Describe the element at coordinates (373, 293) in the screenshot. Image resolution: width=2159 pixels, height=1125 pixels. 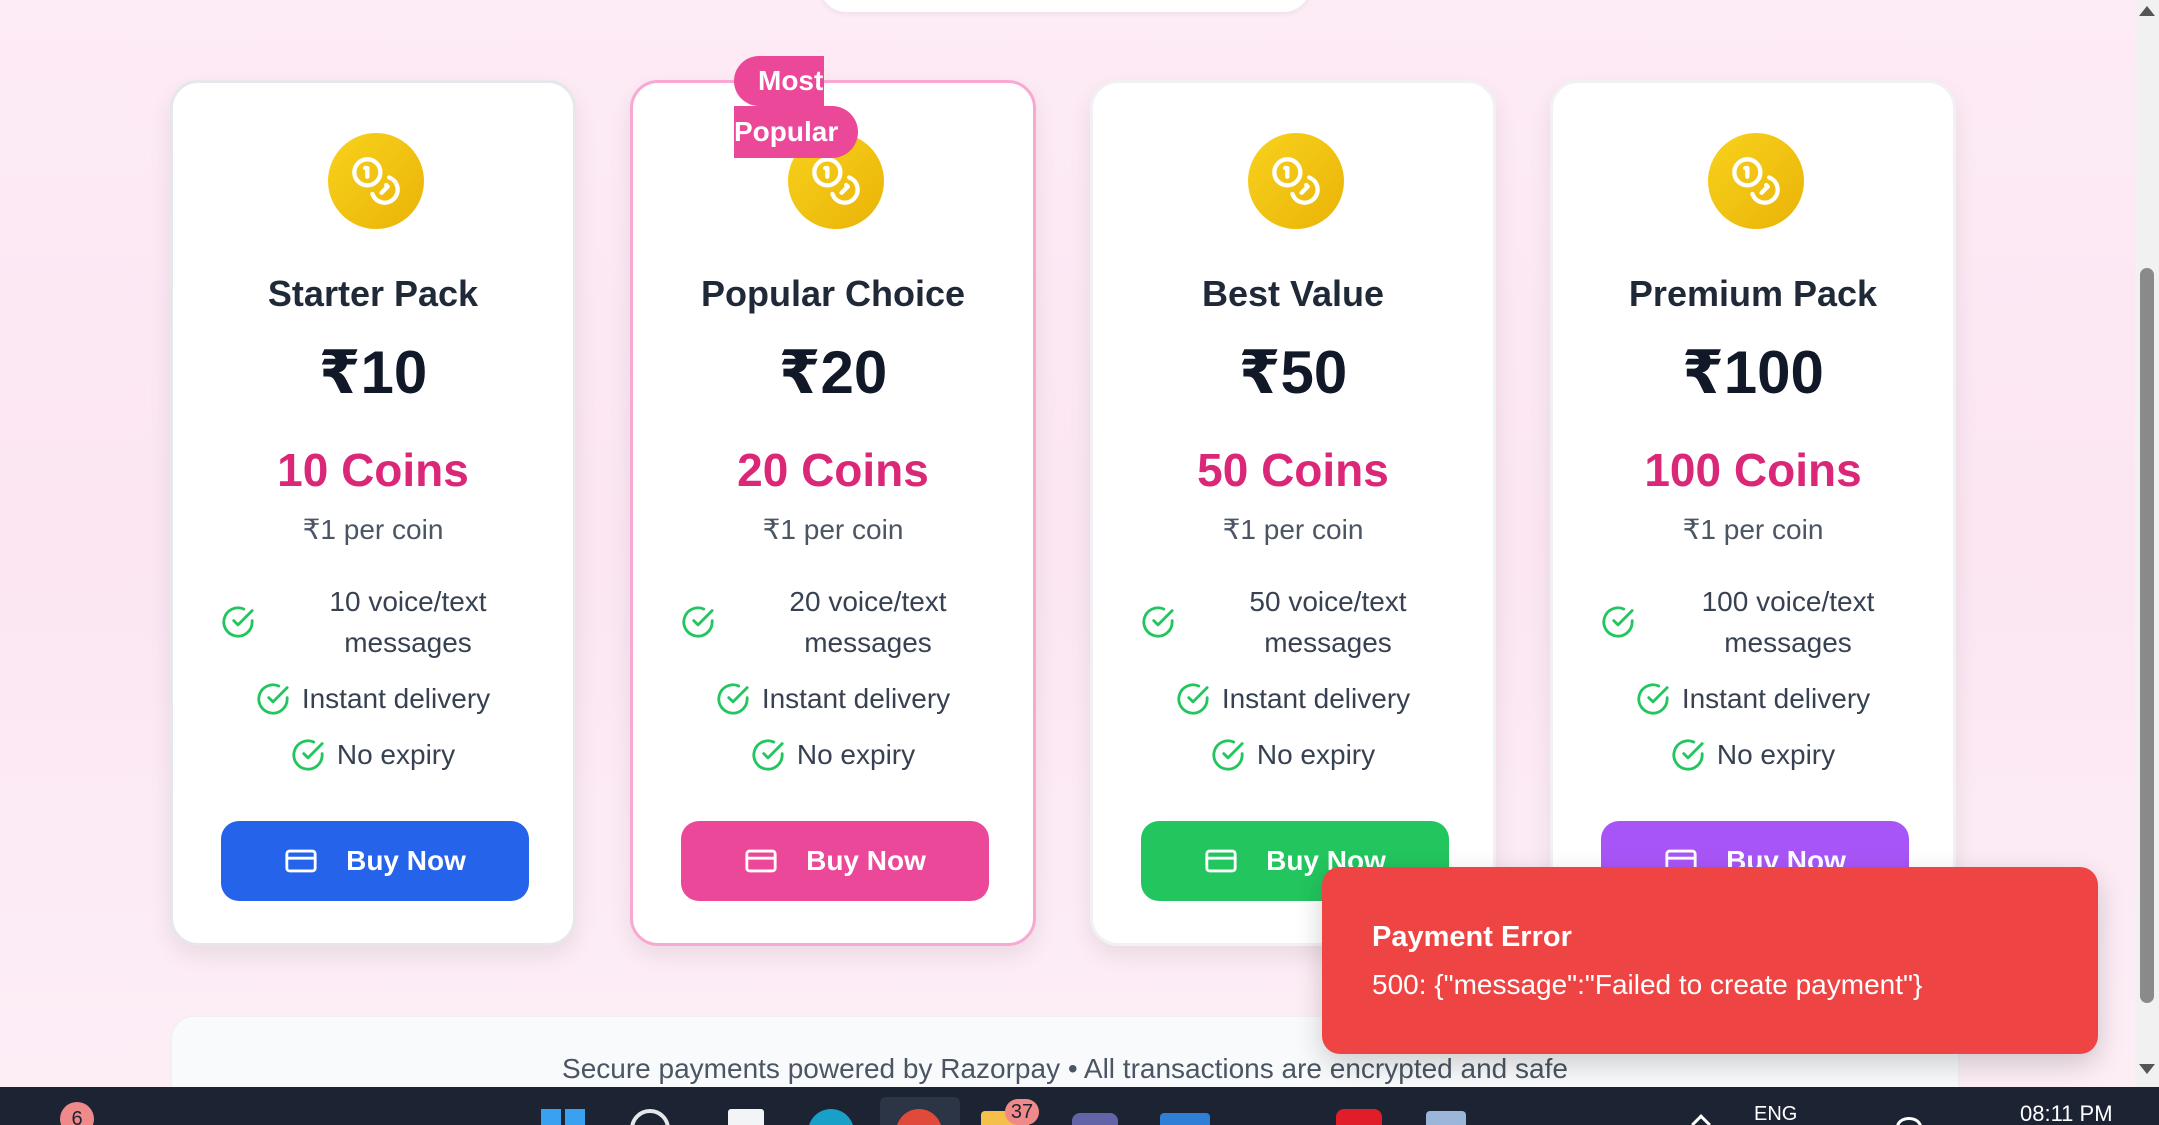
I see `card-title: Starter Pack` at that location.